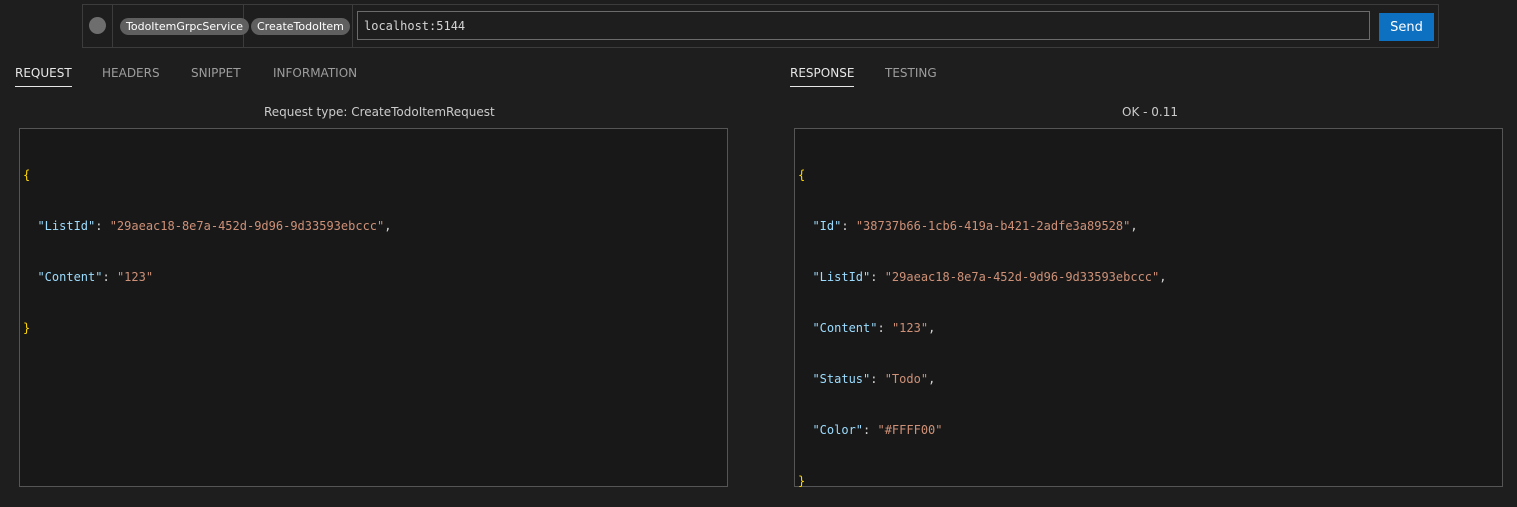  I want to click on code-line: "Status": "Todo",, so click(1150, 379).